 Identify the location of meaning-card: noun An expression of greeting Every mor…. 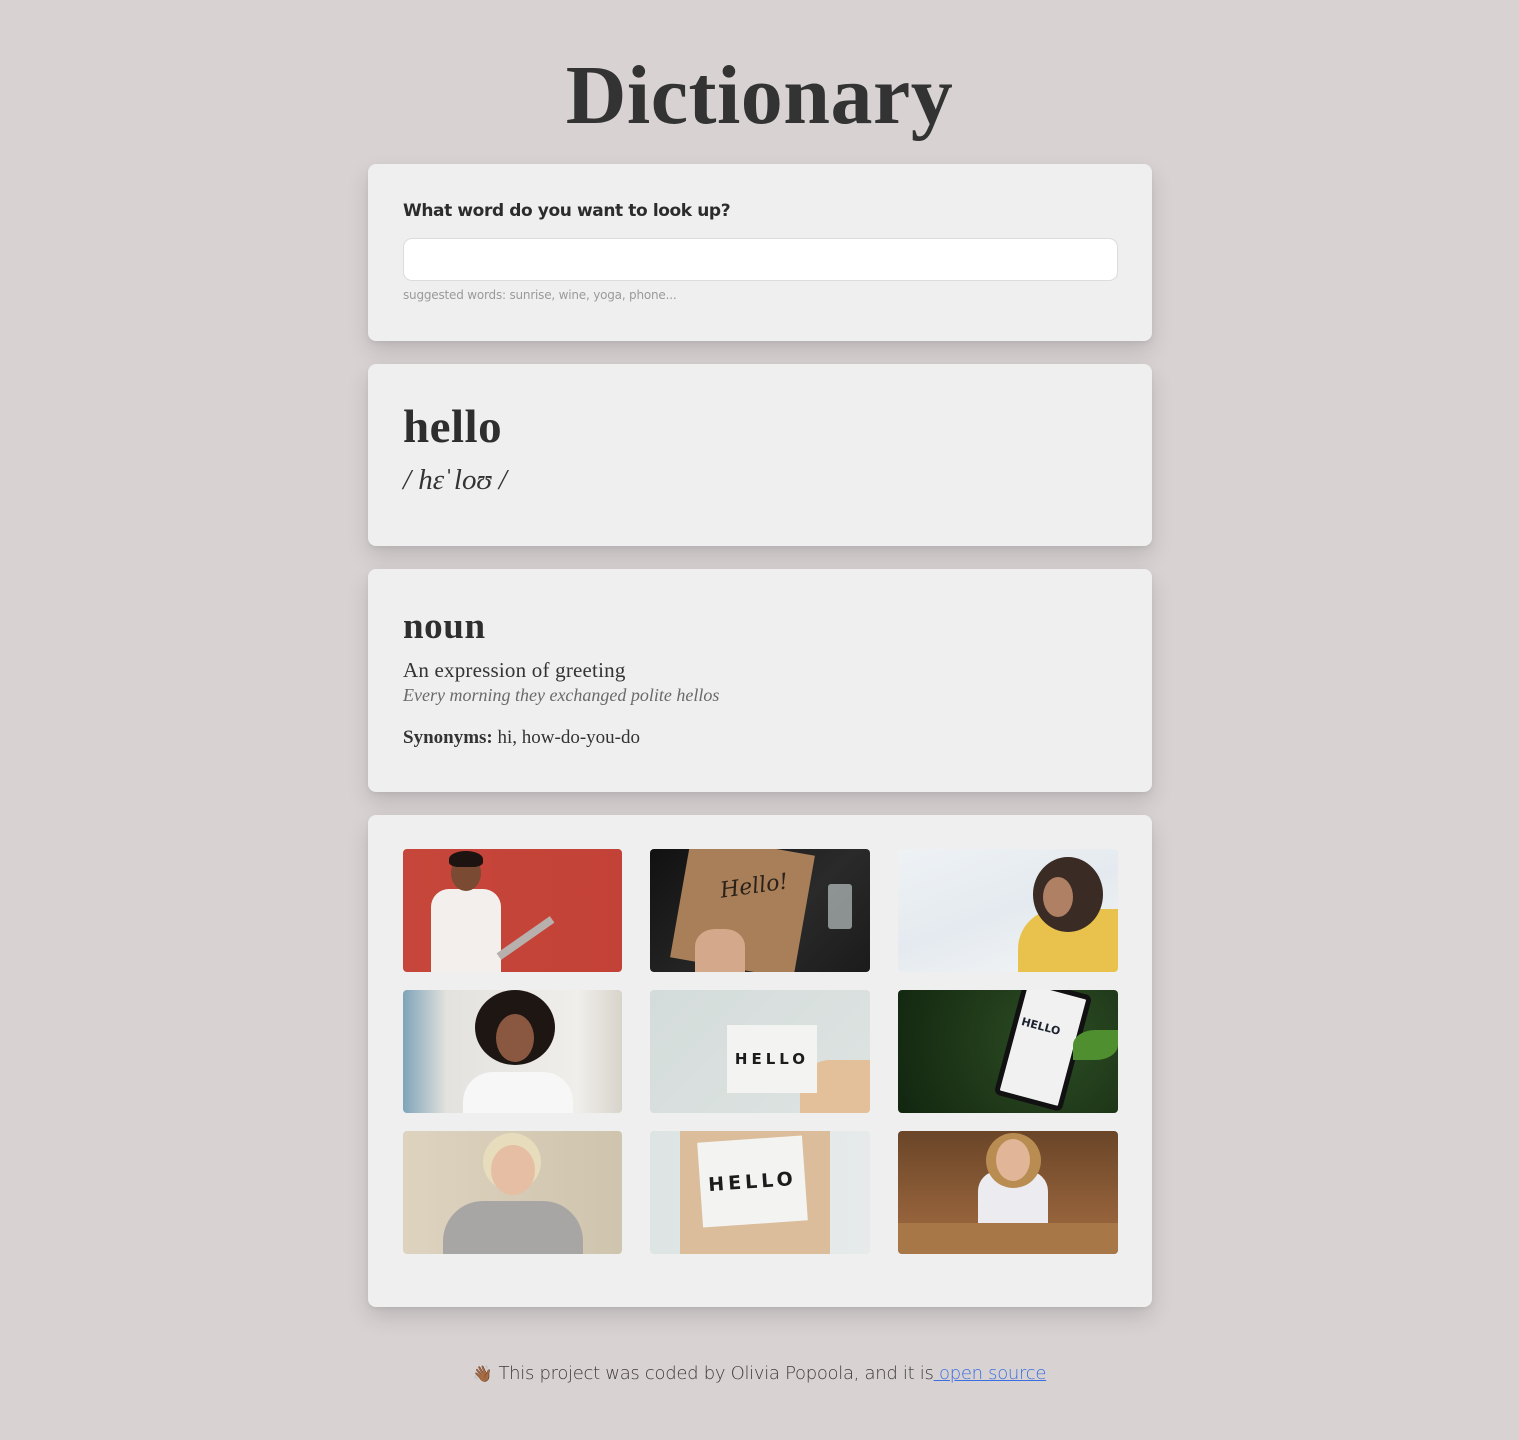
(760, 680).